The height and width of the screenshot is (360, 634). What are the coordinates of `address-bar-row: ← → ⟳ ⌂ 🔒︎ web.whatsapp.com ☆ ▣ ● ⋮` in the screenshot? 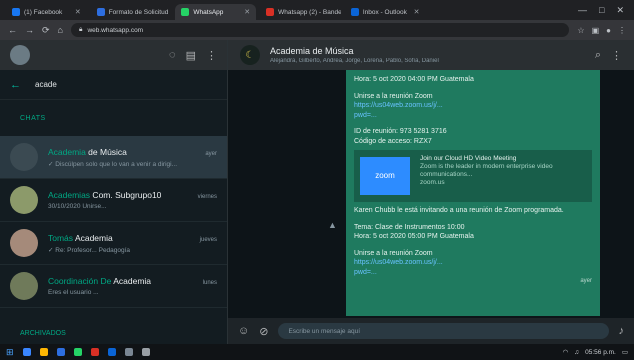 It's located at (317, 30).